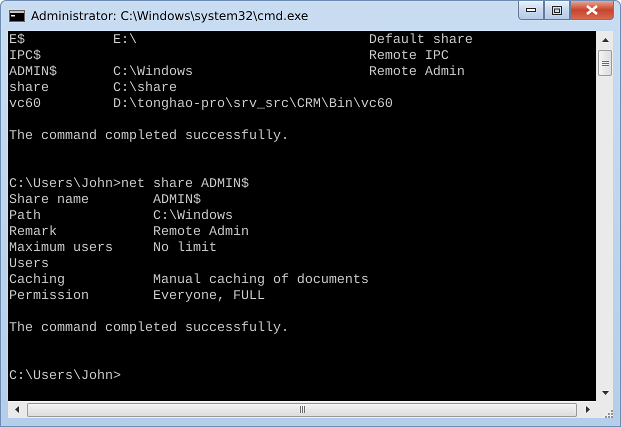  I want to click on horizontal-scrollbar, so click(302, 409).